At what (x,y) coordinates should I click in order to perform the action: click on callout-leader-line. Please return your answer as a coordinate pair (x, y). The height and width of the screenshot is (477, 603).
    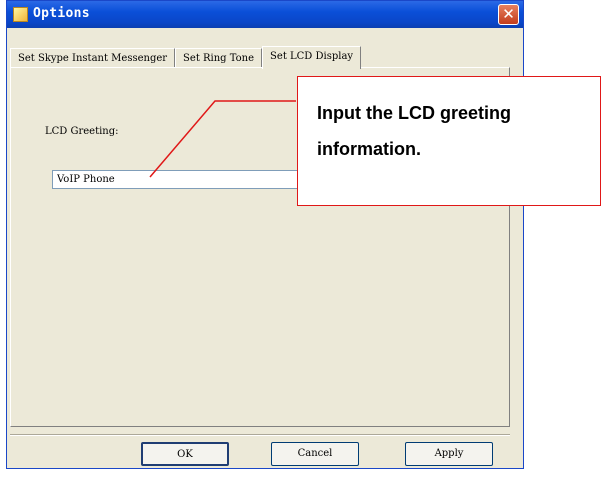
    Looking at the image, I should click on (222, 139).